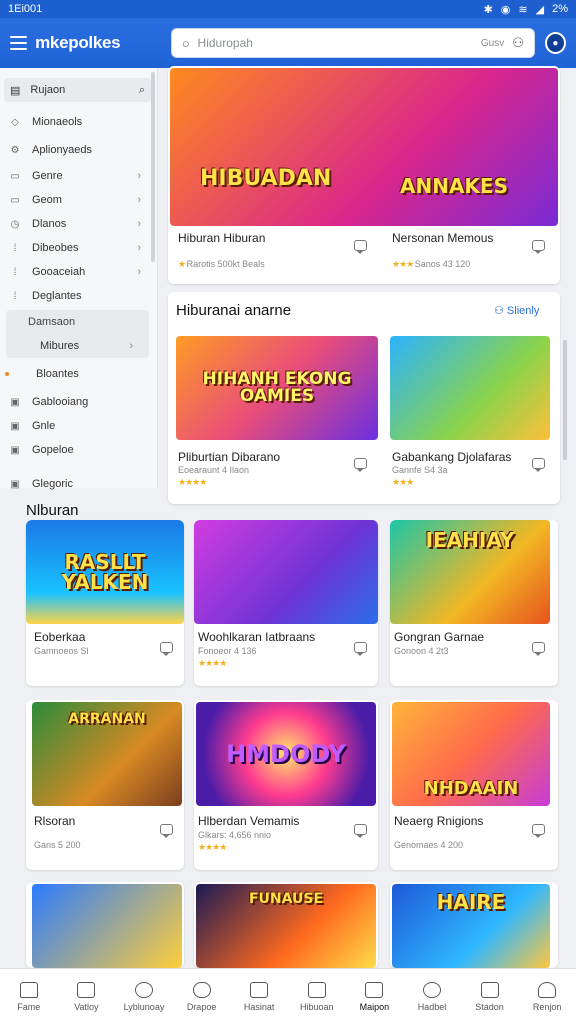 The height and width of the screenshot is (1024, 576). Describe the element at coordinates (202, 996) in the screenshot. I see `nav-item-drapoe: Drapoe` at that location.